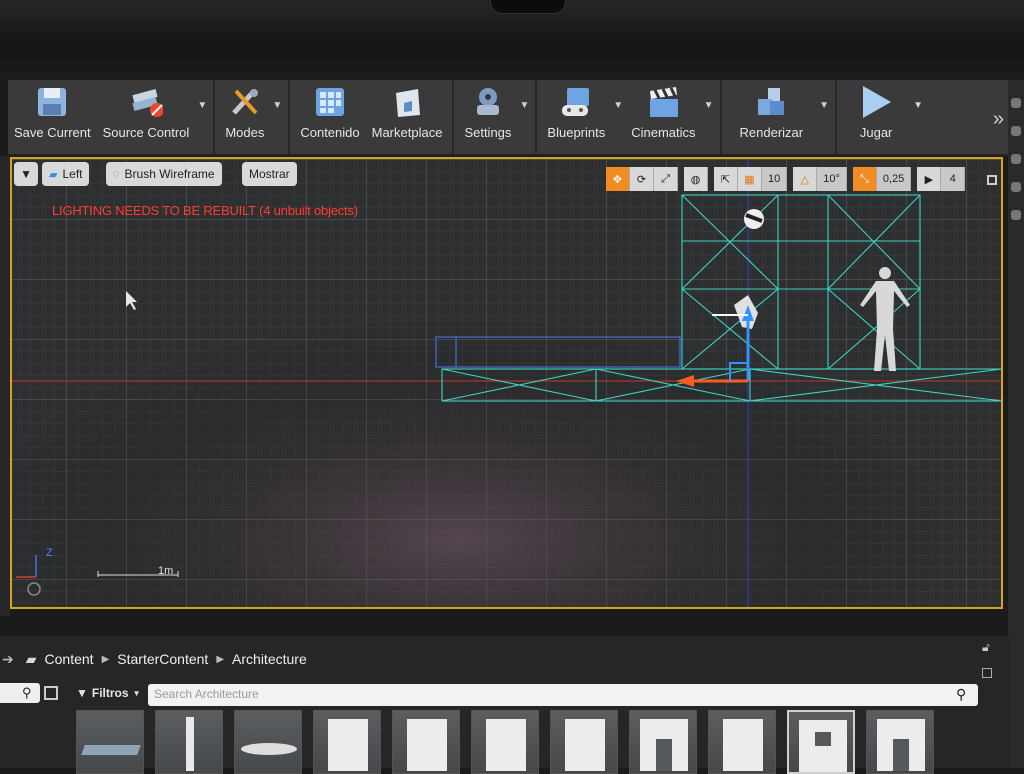 The image size is (1024, 774). Describe the element at coordinates (528, 7) in the screenshot. I see `webcam-notch` at that location.